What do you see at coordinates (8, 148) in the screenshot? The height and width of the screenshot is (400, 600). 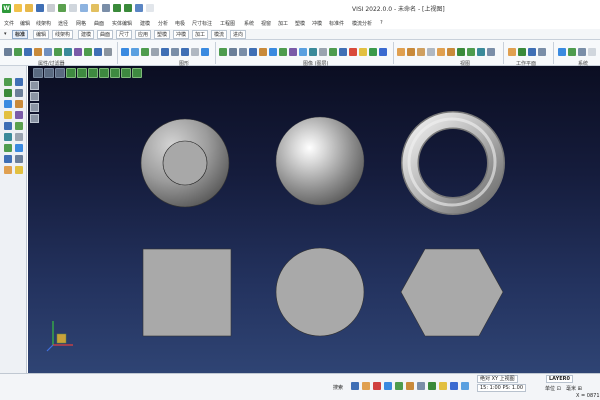 I see `mirror-tool-icon` at bounding box center [8, 148].